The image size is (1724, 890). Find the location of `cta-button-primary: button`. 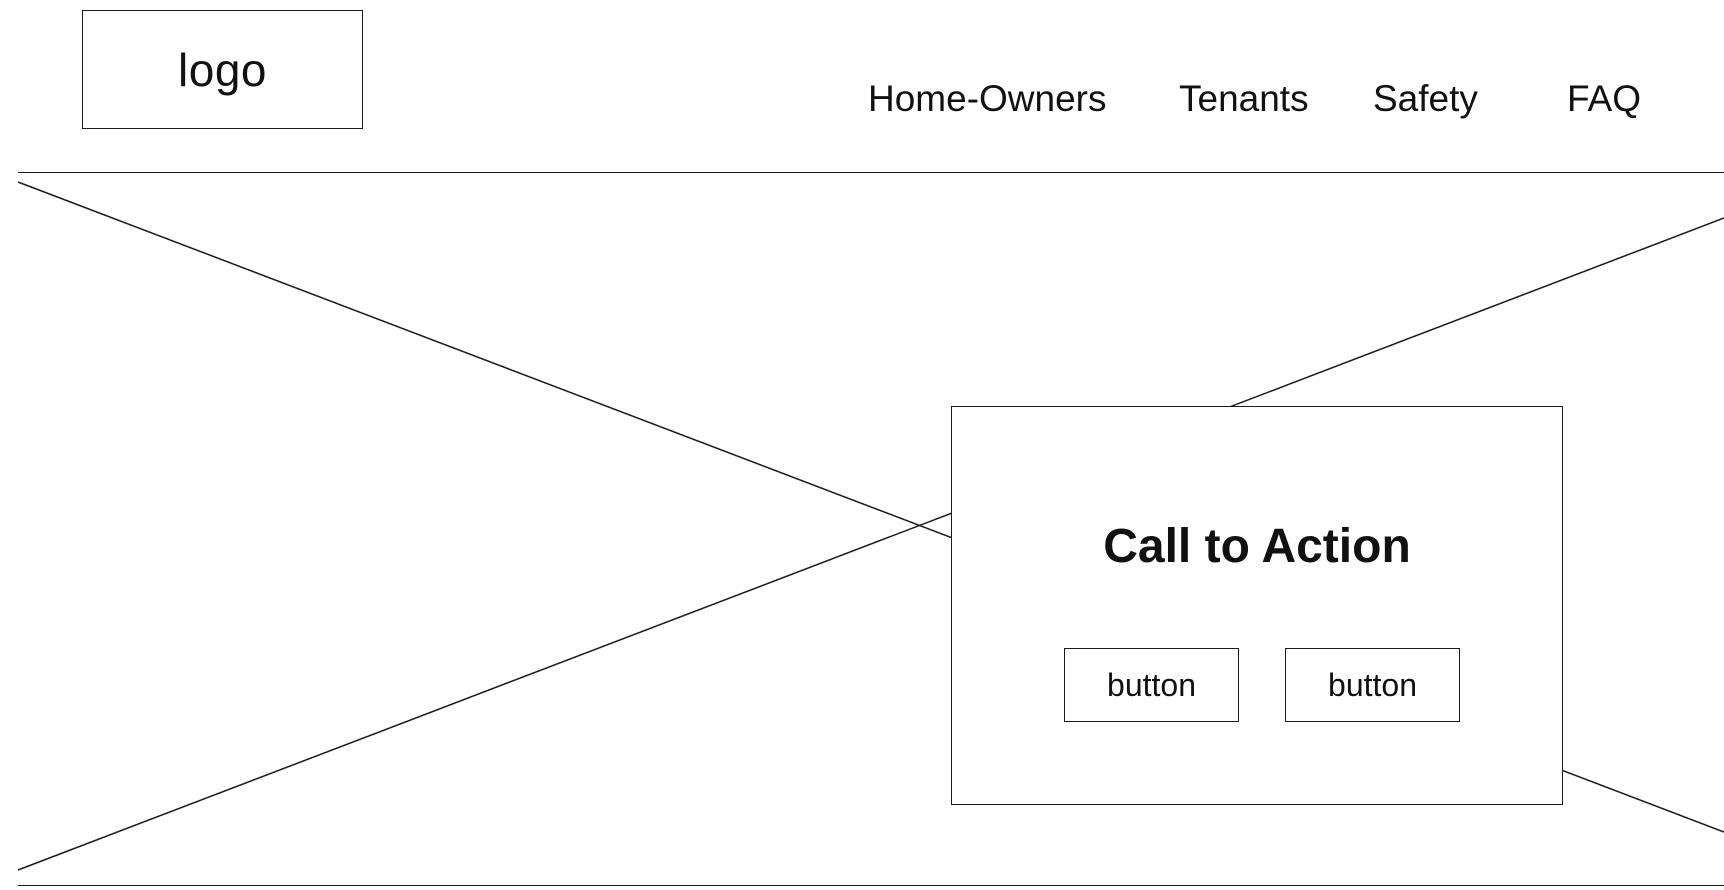

cta-button-primary: button is located at coordinates (1151, 685).